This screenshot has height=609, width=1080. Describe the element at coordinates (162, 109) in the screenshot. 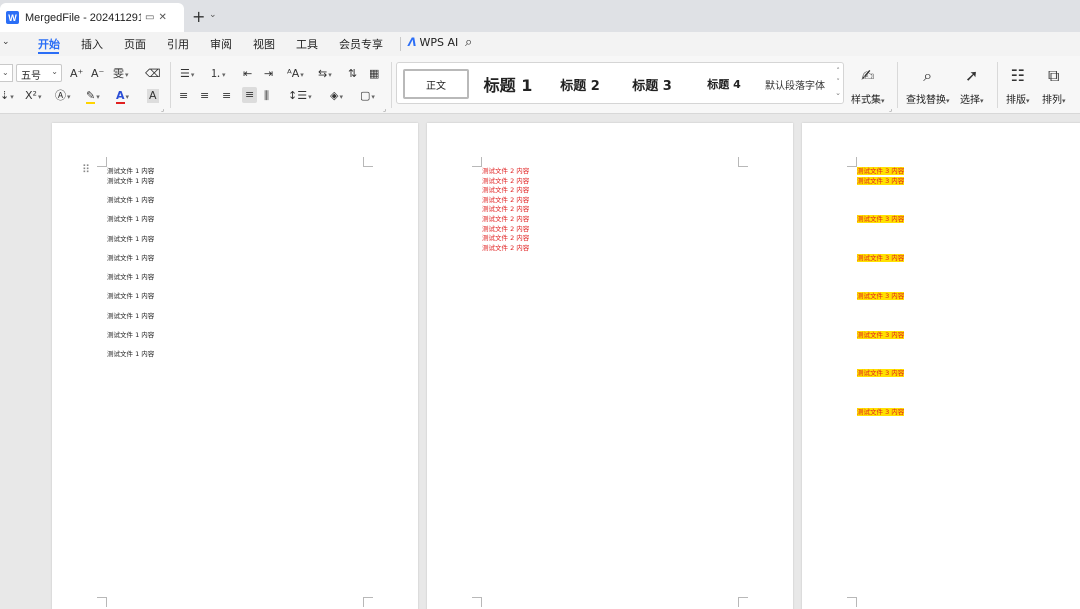

I see `font-dialog-launcher-icon: ⌟` at that location.